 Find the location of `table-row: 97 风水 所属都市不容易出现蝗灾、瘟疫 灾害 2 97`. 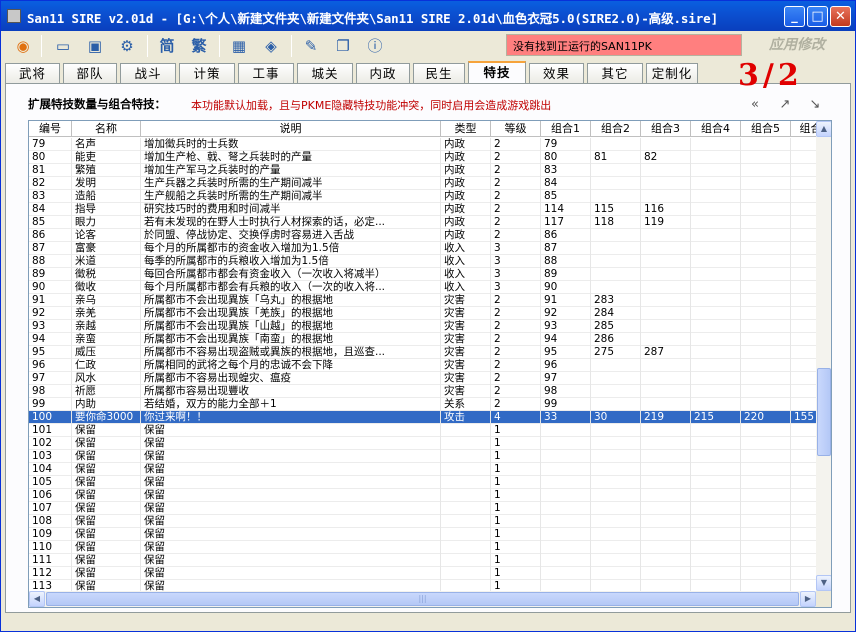

table-row: 97 风水 所属都市不容易出现蝗灾、瘟疫 灾害 2 97 is located at coordinates (422, 378).